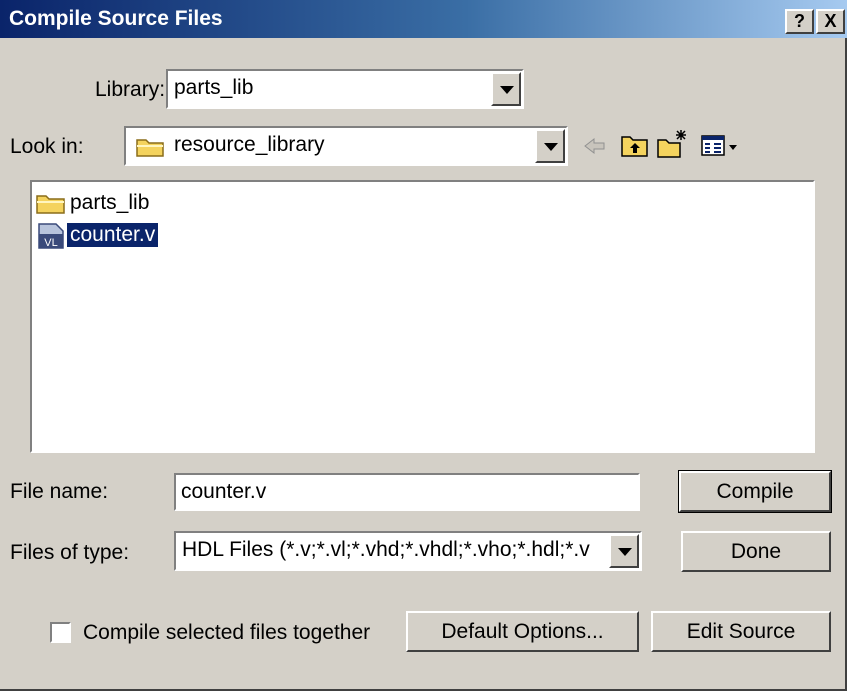 Image resolution: width=847 pixels, height=691 pixels. What do you see at coordinates (227, 632) in the screenshot?
I see `compile-together-label: Compile selected files together` at bounding box center [227, 632].